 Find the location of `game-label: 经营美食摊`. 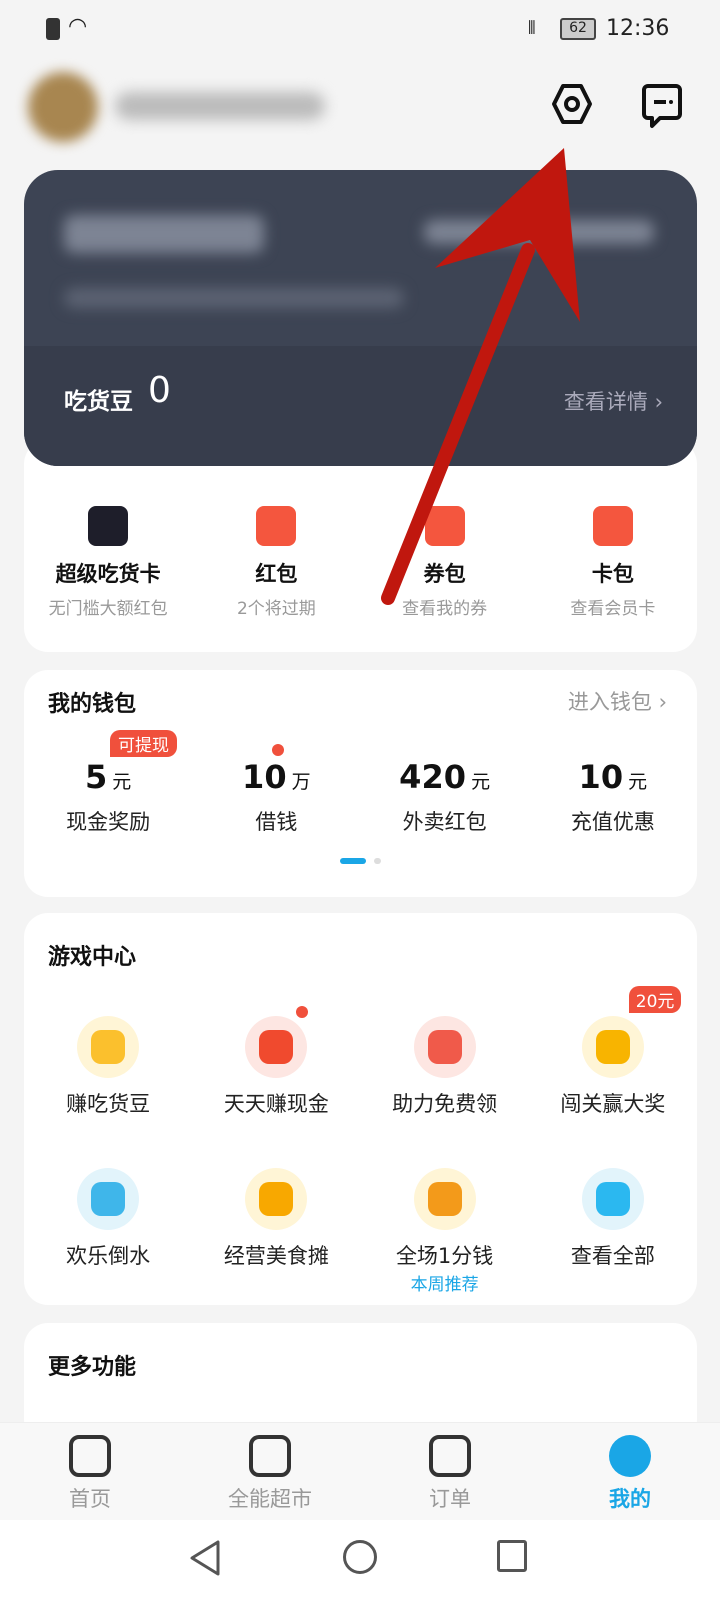

game-label: 经营美食摊 is located at coordinates (276, 1256).